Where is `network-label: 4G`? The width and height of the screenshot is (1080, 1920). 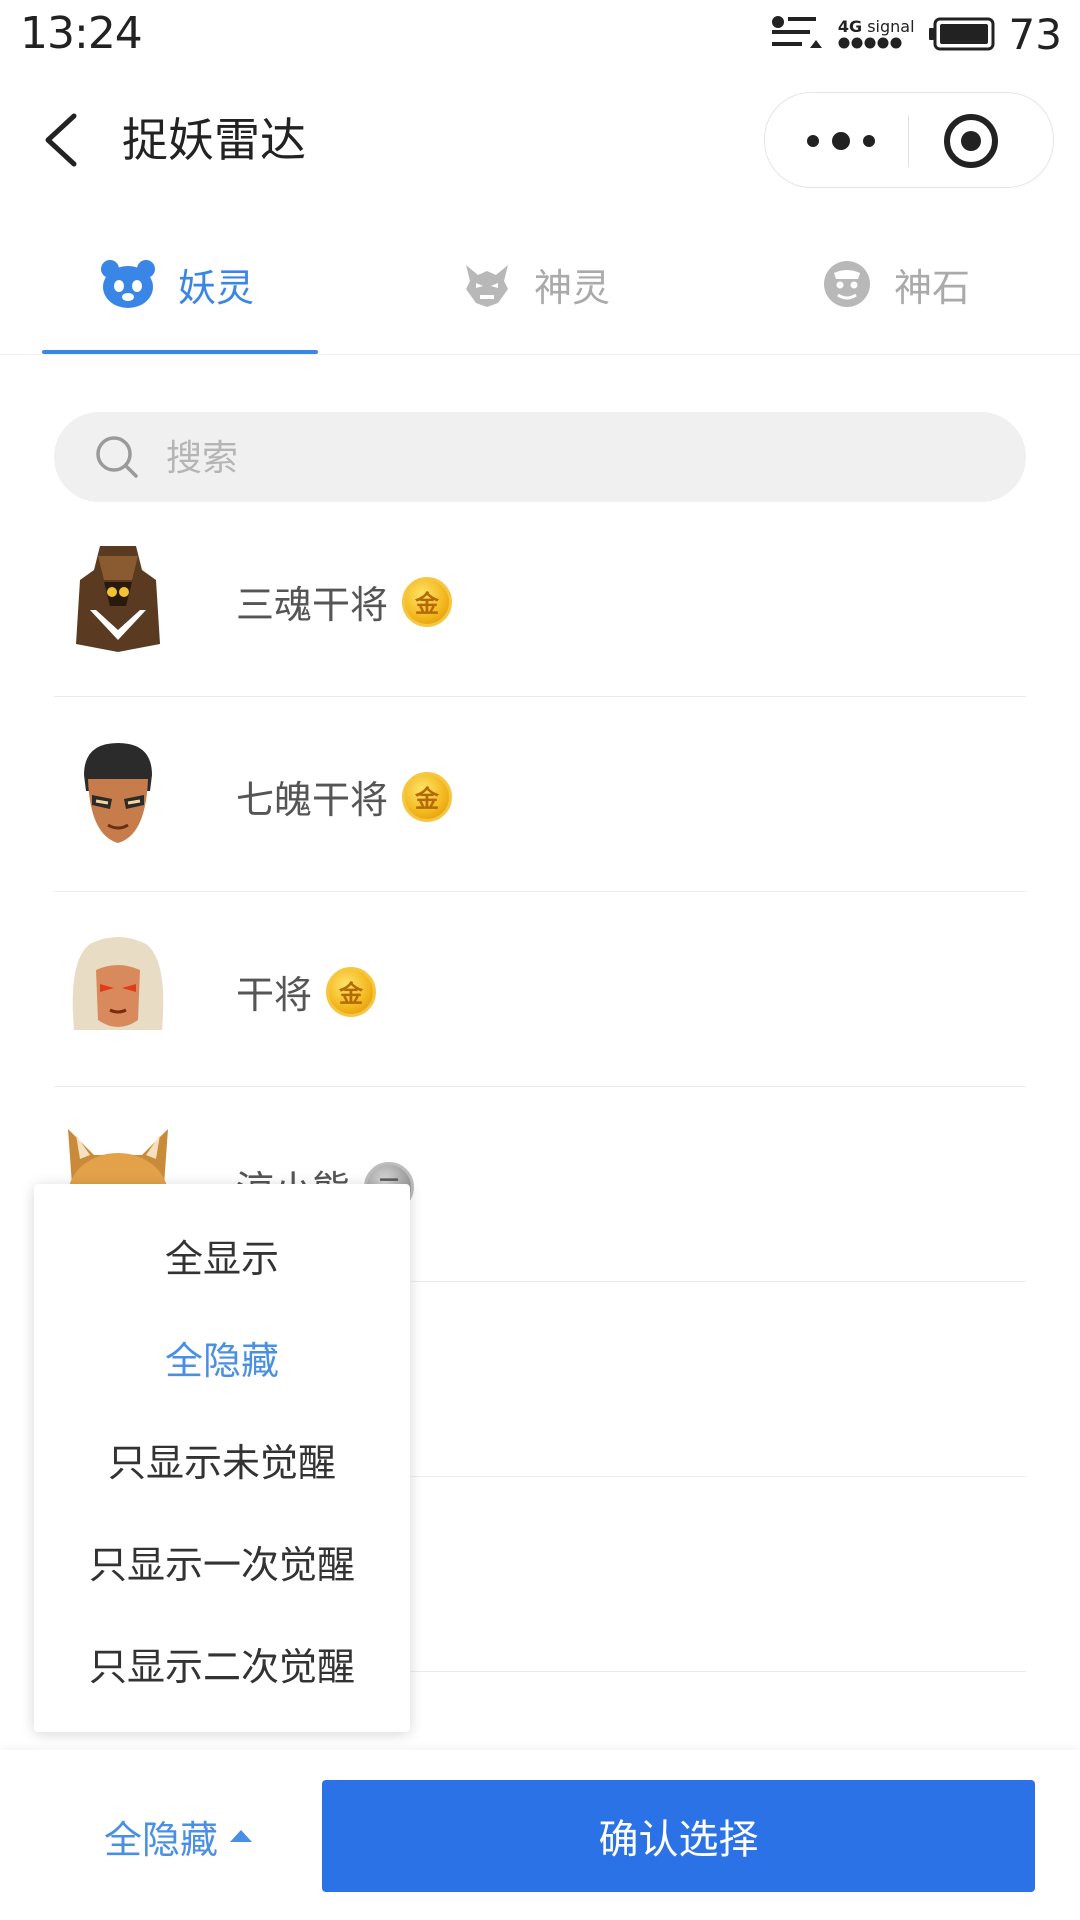 network-label: 4G is located at coordinates (850, 26).